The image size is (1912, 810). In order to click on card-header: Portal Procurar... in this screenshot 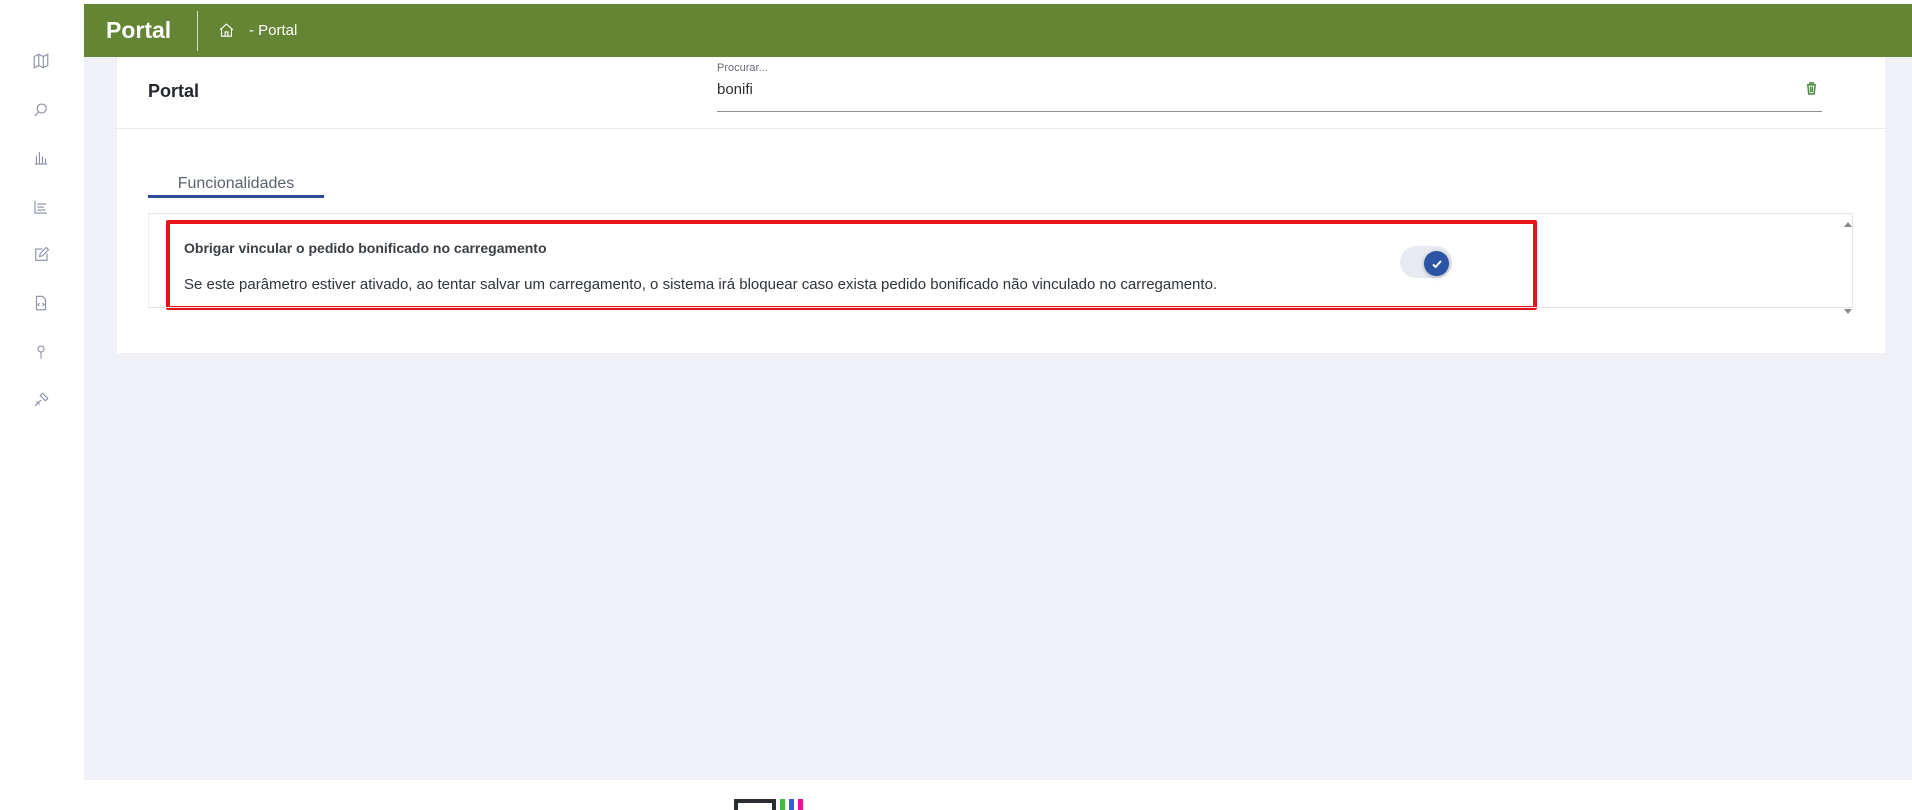, I will do `click(1001, 93)`.